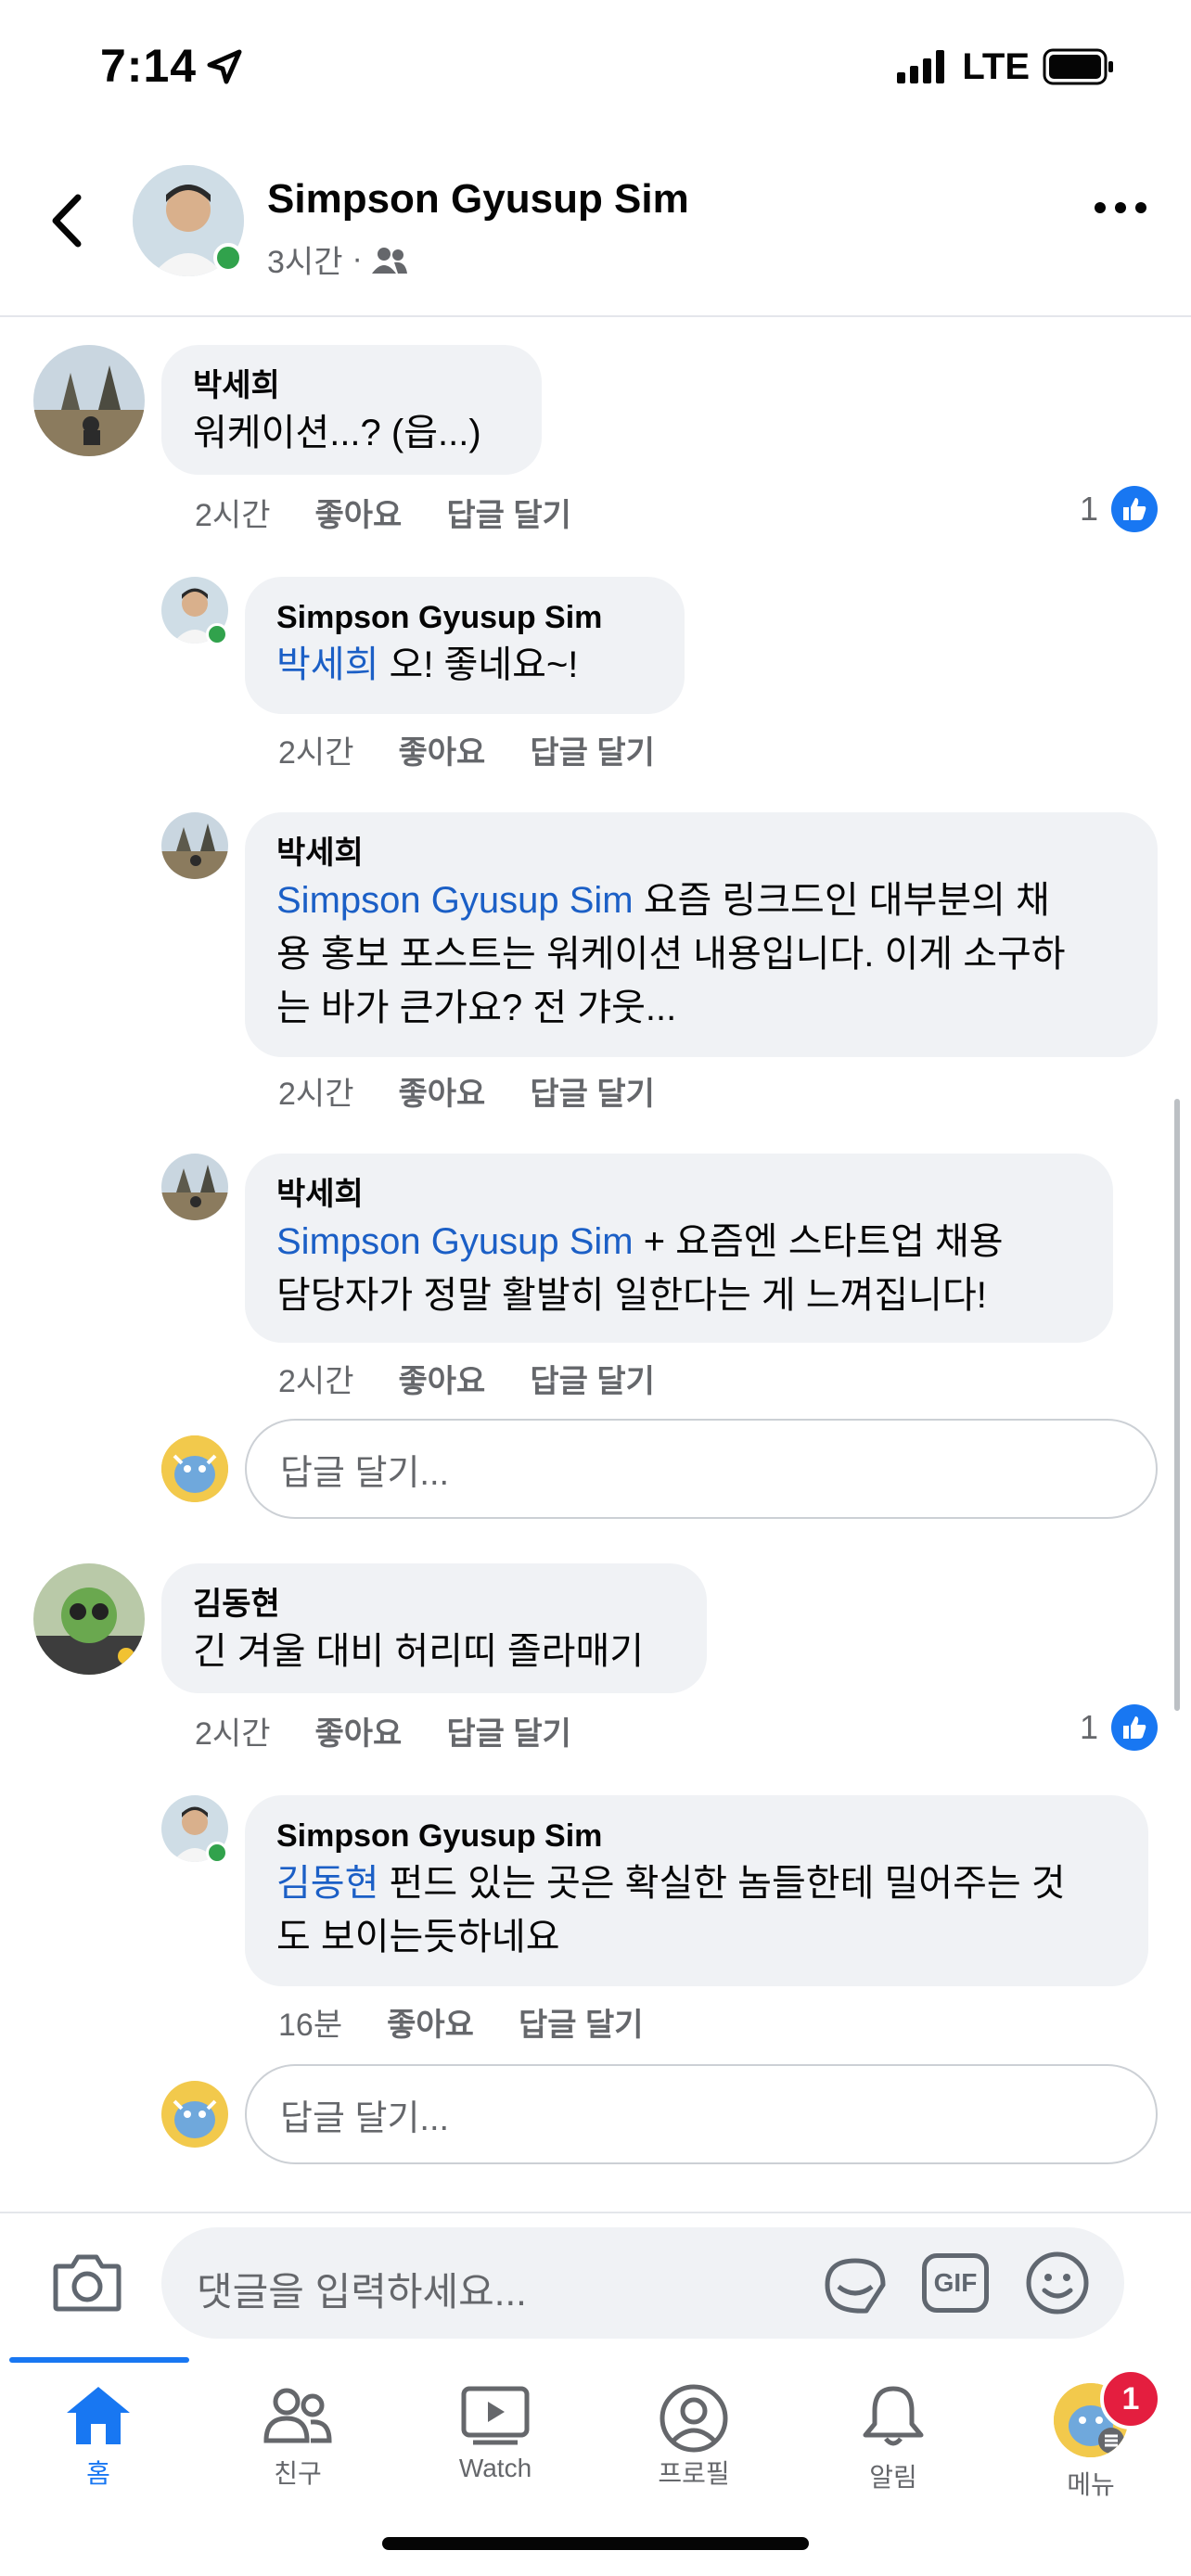 The image size is (1191, 2576). What do you see at coordinates (327, 665) in the screenshot?
I see `mention-link: 박세희` at bounding box center [327, 665].